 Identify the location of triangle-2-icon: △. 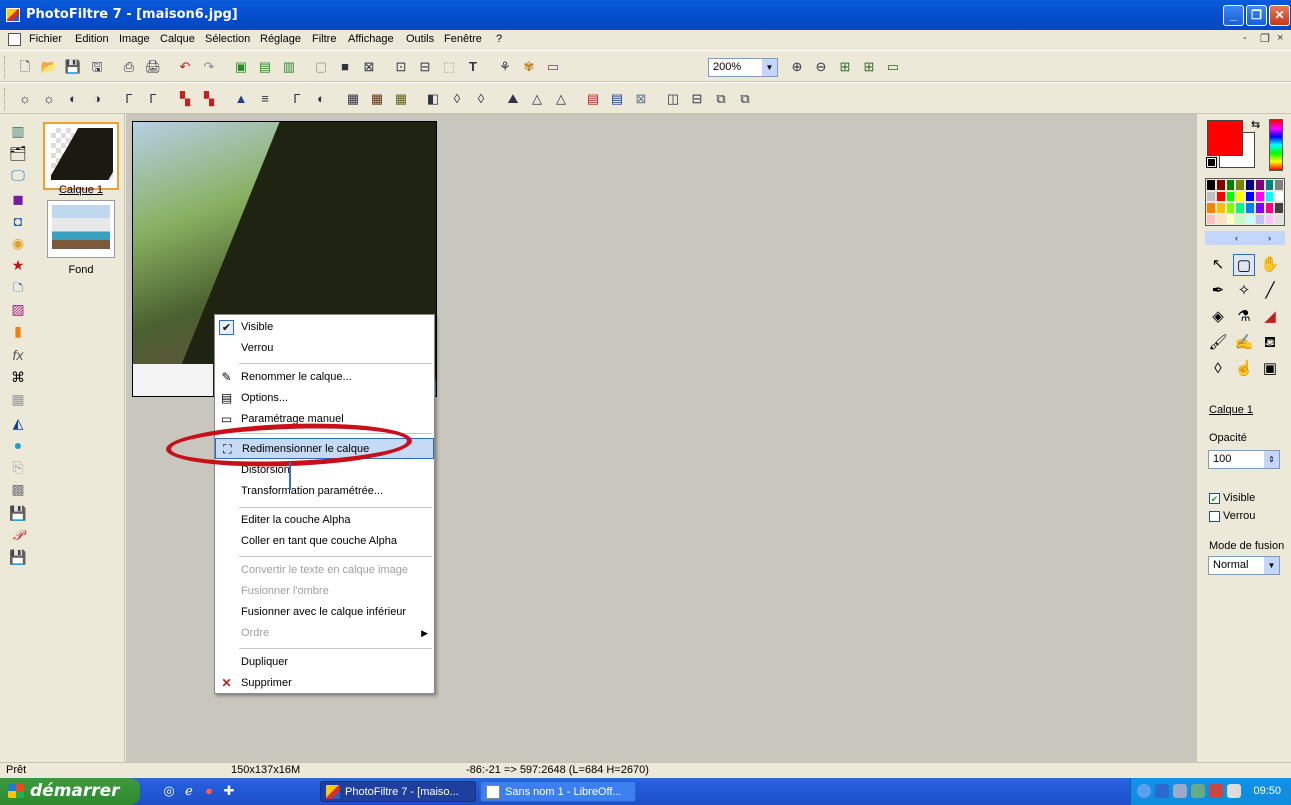
(561, 99).